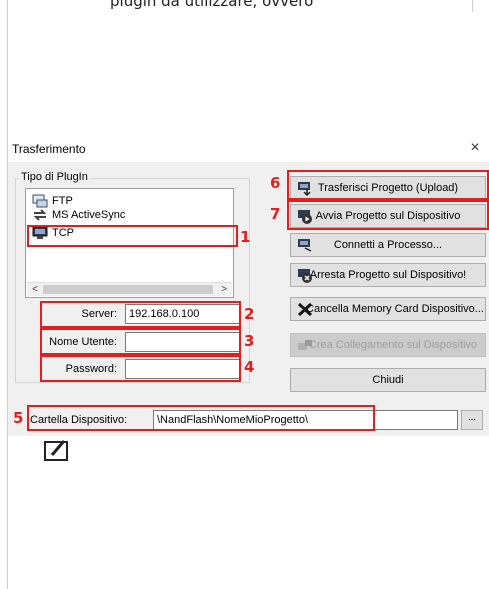 The height and width of the screenshot is (589, 489). What do you see at coordinates (18, 418) in the screenshot?
I see `annotation-number-5: 5` at bounding box center [18, 418].